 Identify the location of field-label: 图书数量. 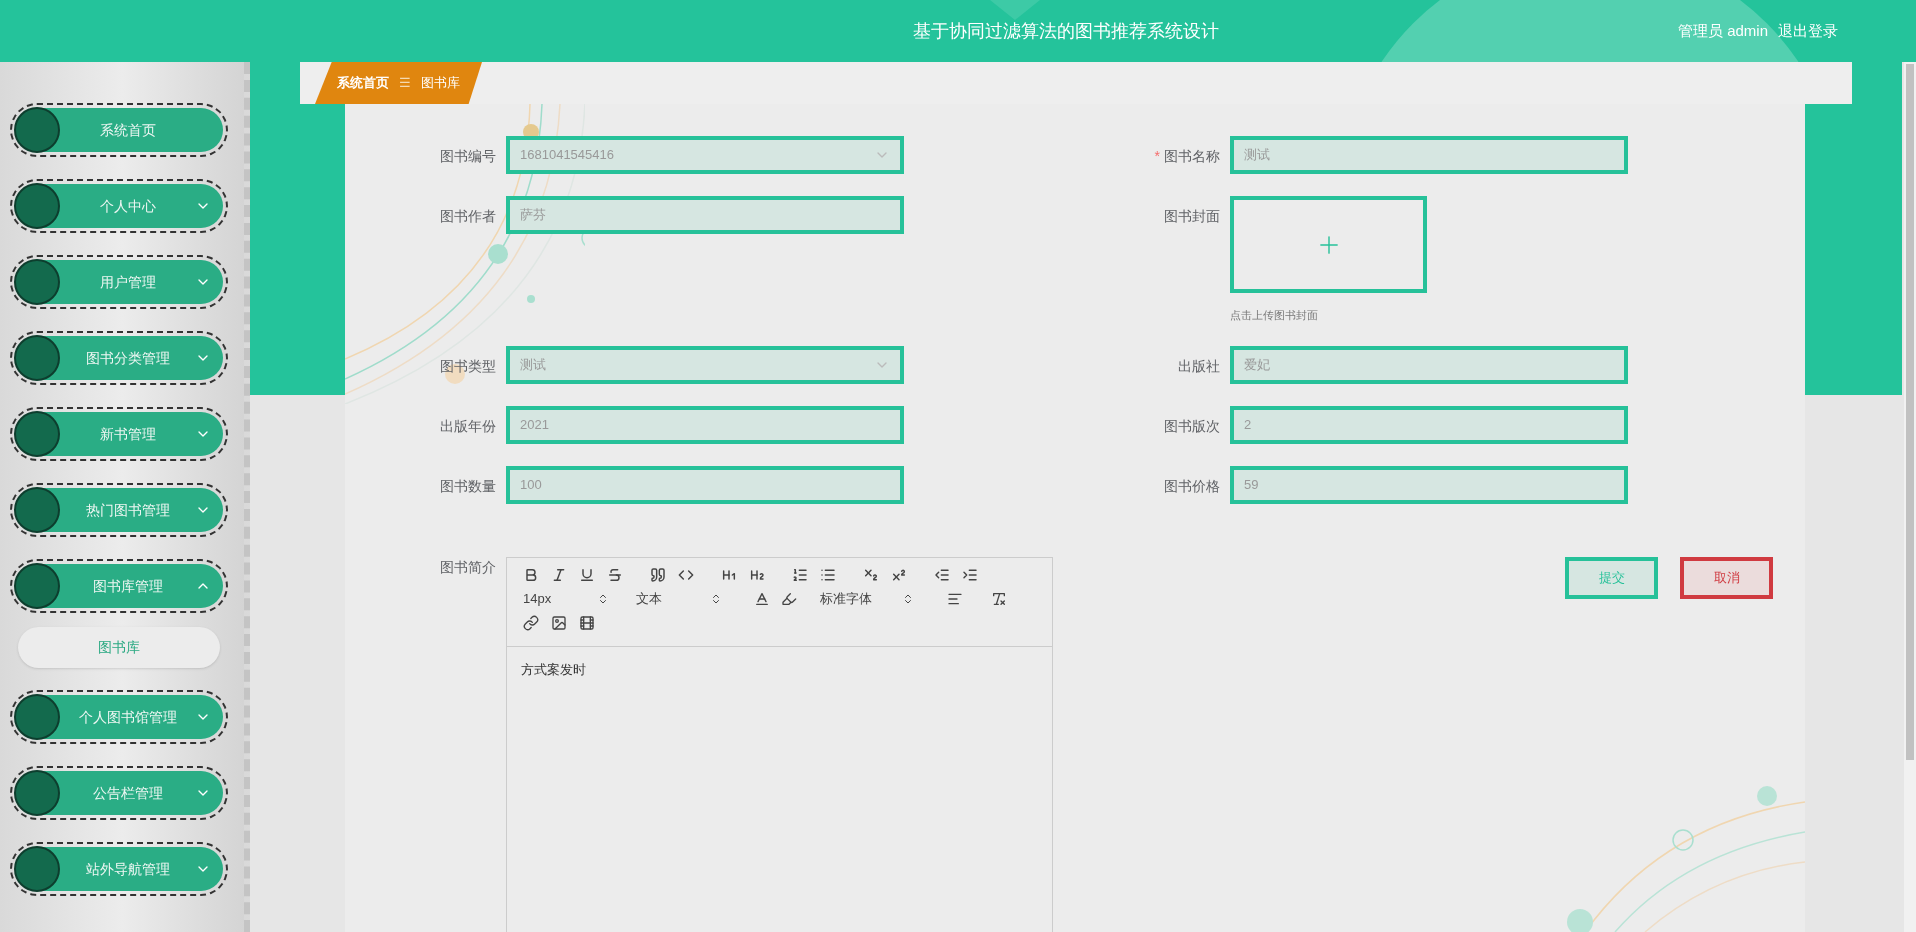
(468, 486).